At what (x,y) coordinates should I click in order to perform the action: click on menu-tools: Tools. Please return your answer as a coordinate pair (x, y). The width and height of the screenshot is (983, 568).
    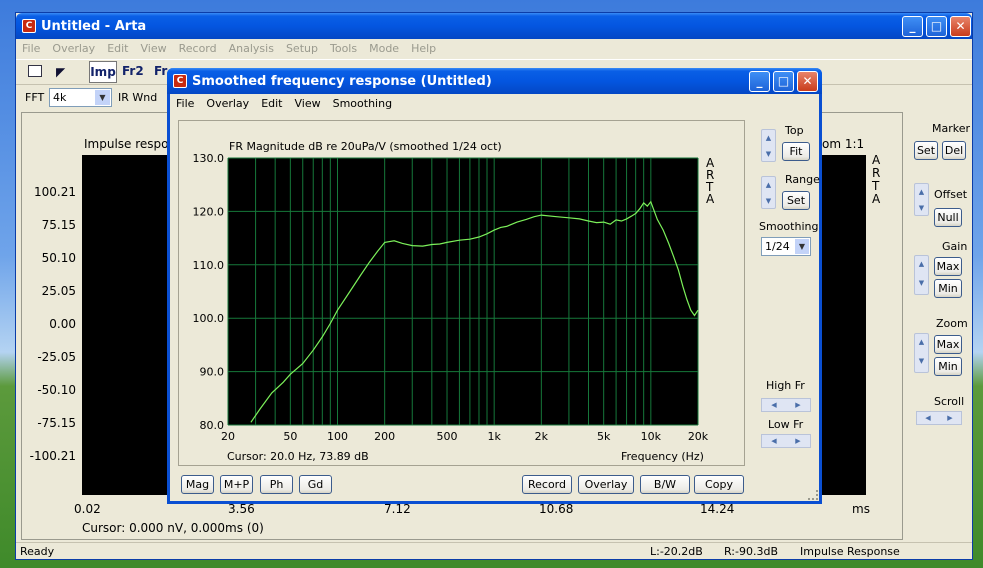
    Looking at the image, I should click on (343, 48).